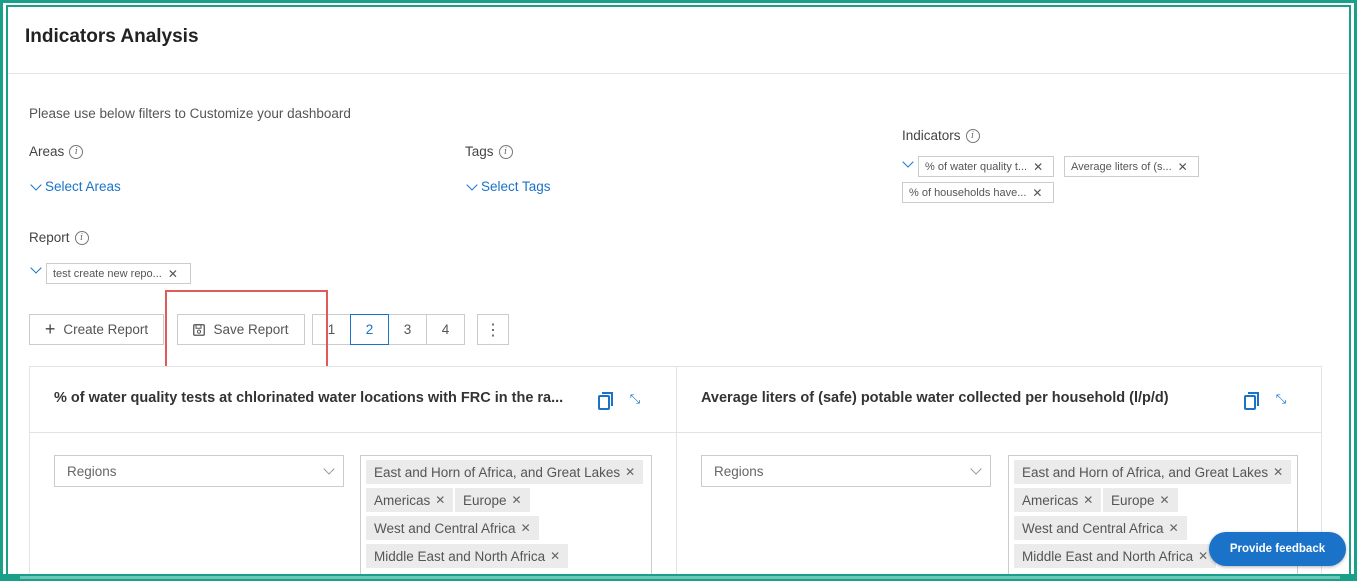 The height and width of the screenshot is (581, 1357). What do you see at coordinates (931, 135) in the screenshot?
I see `indicators-label: Indicators` at bounding box center [931, 135].